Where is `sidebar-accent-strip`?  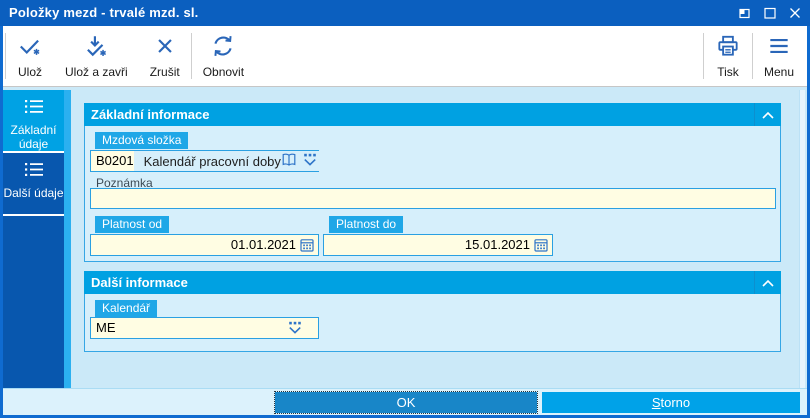
sidebar-accent-strip is located at coordinates (67, 239).